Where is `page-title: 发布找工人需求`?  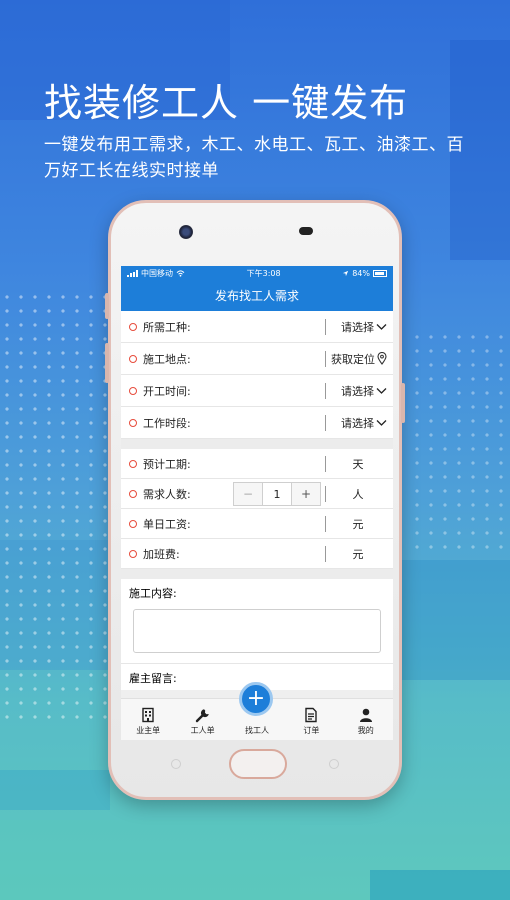
page-title: 发布找工人需求 is located at coordinates (257, 295).